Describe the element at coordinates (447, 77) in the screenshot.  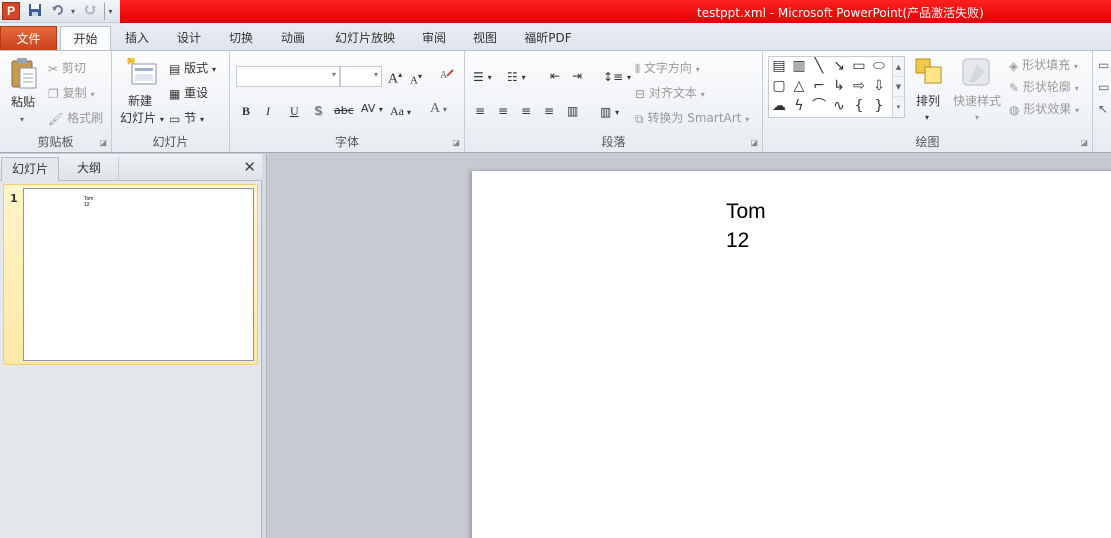
I see `clear-formatting-icon: A` at that location.